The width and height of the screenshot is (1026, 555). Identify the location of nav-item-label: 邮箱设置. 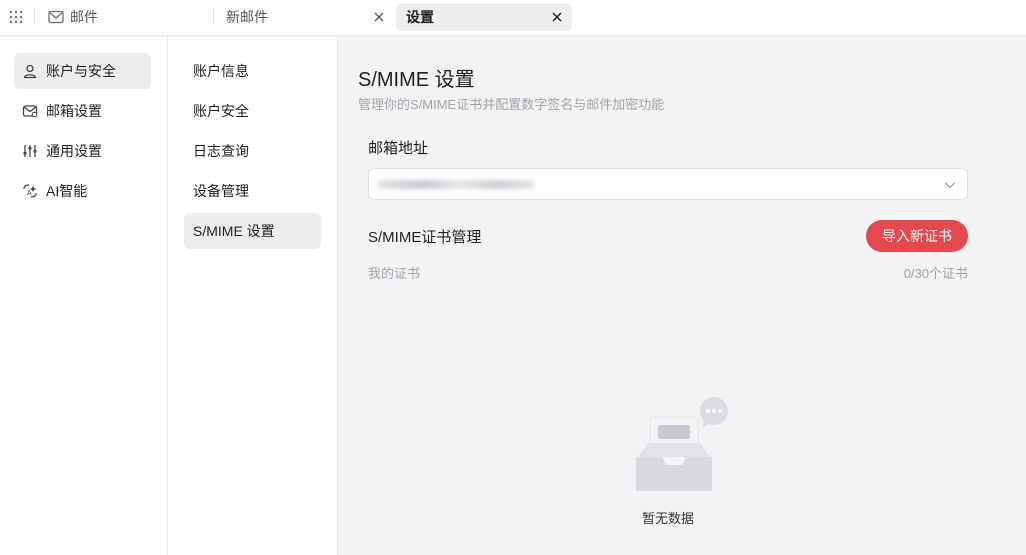
(74, 111).